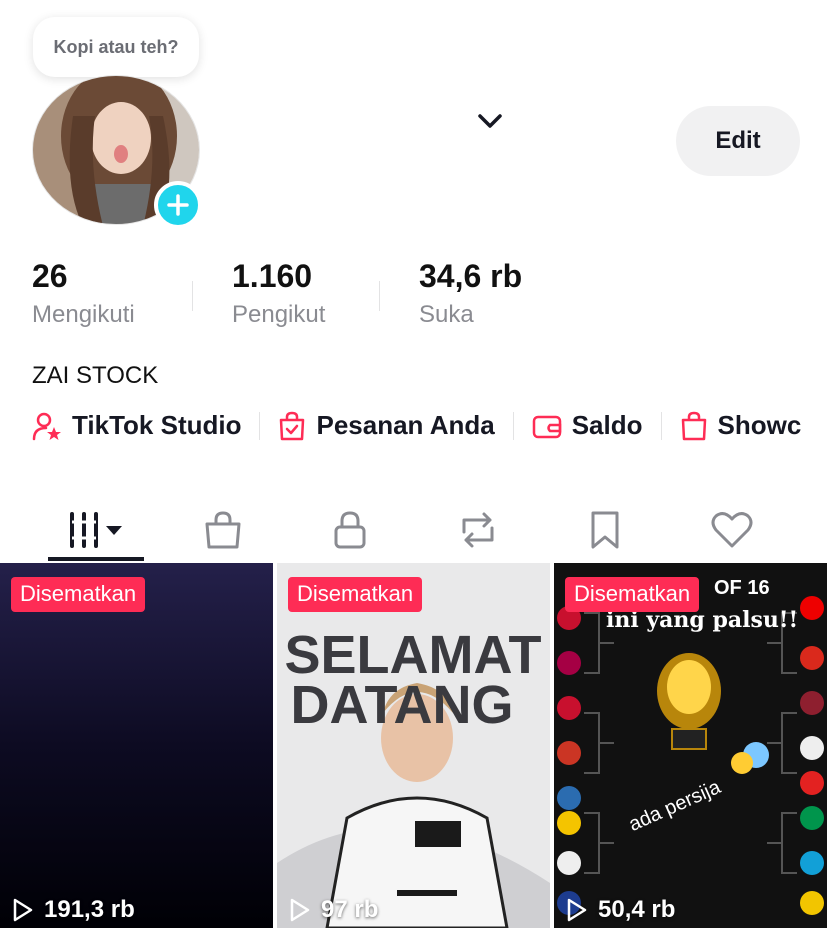 Image resolution: width=827 pixels, height=928 pixels. I want to click on view-count: 97 rb, so click(333, 910).